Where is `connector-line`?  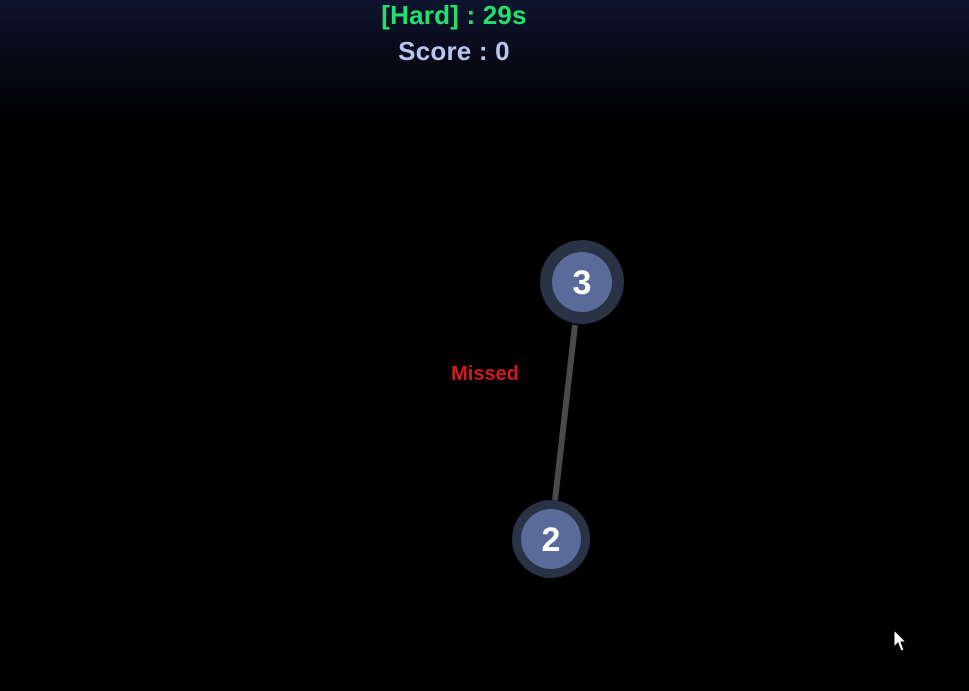
connector-line is located at coordinates (565, 412).